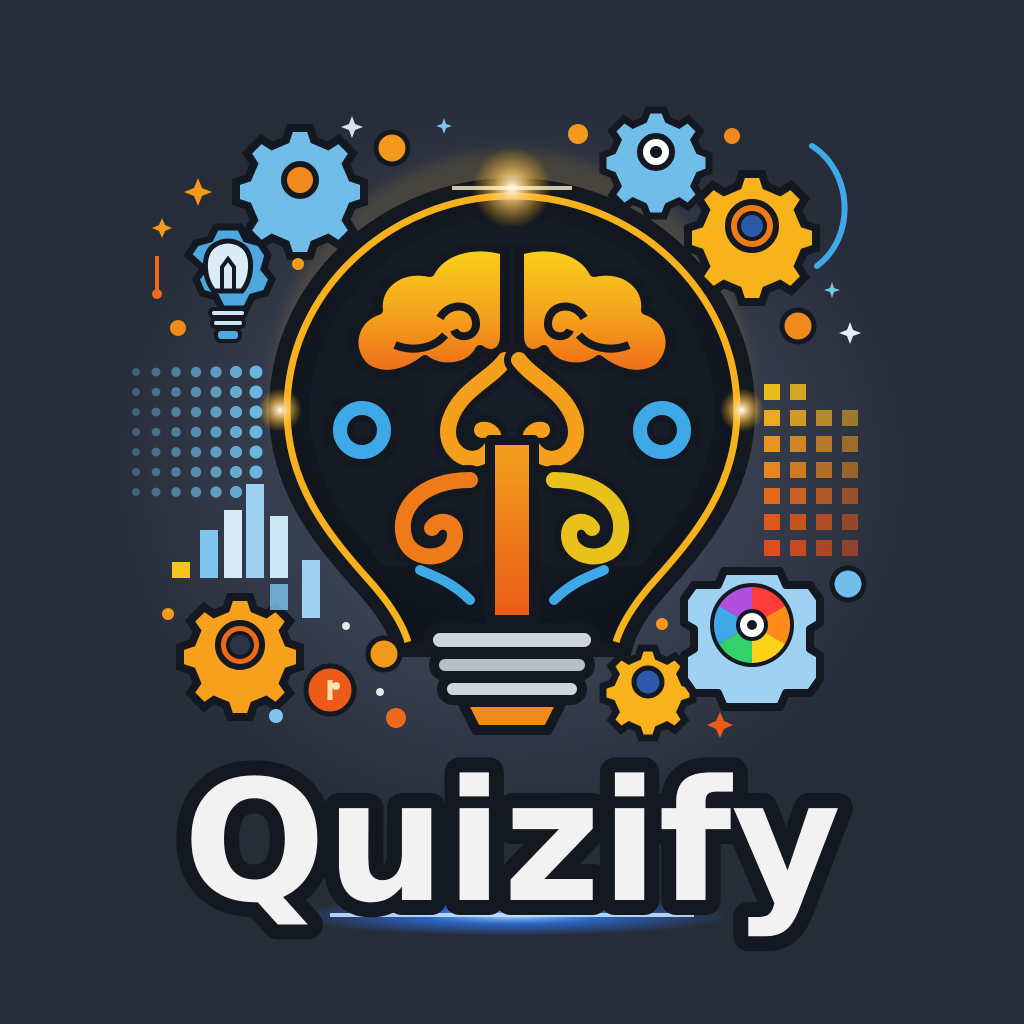 Image resolution: width=1024 pixels, height=1024 pixels. What do you see at coordinates (512, 679) in the screenshot?
I see `bulb-base` at bounding box center [512, 679].